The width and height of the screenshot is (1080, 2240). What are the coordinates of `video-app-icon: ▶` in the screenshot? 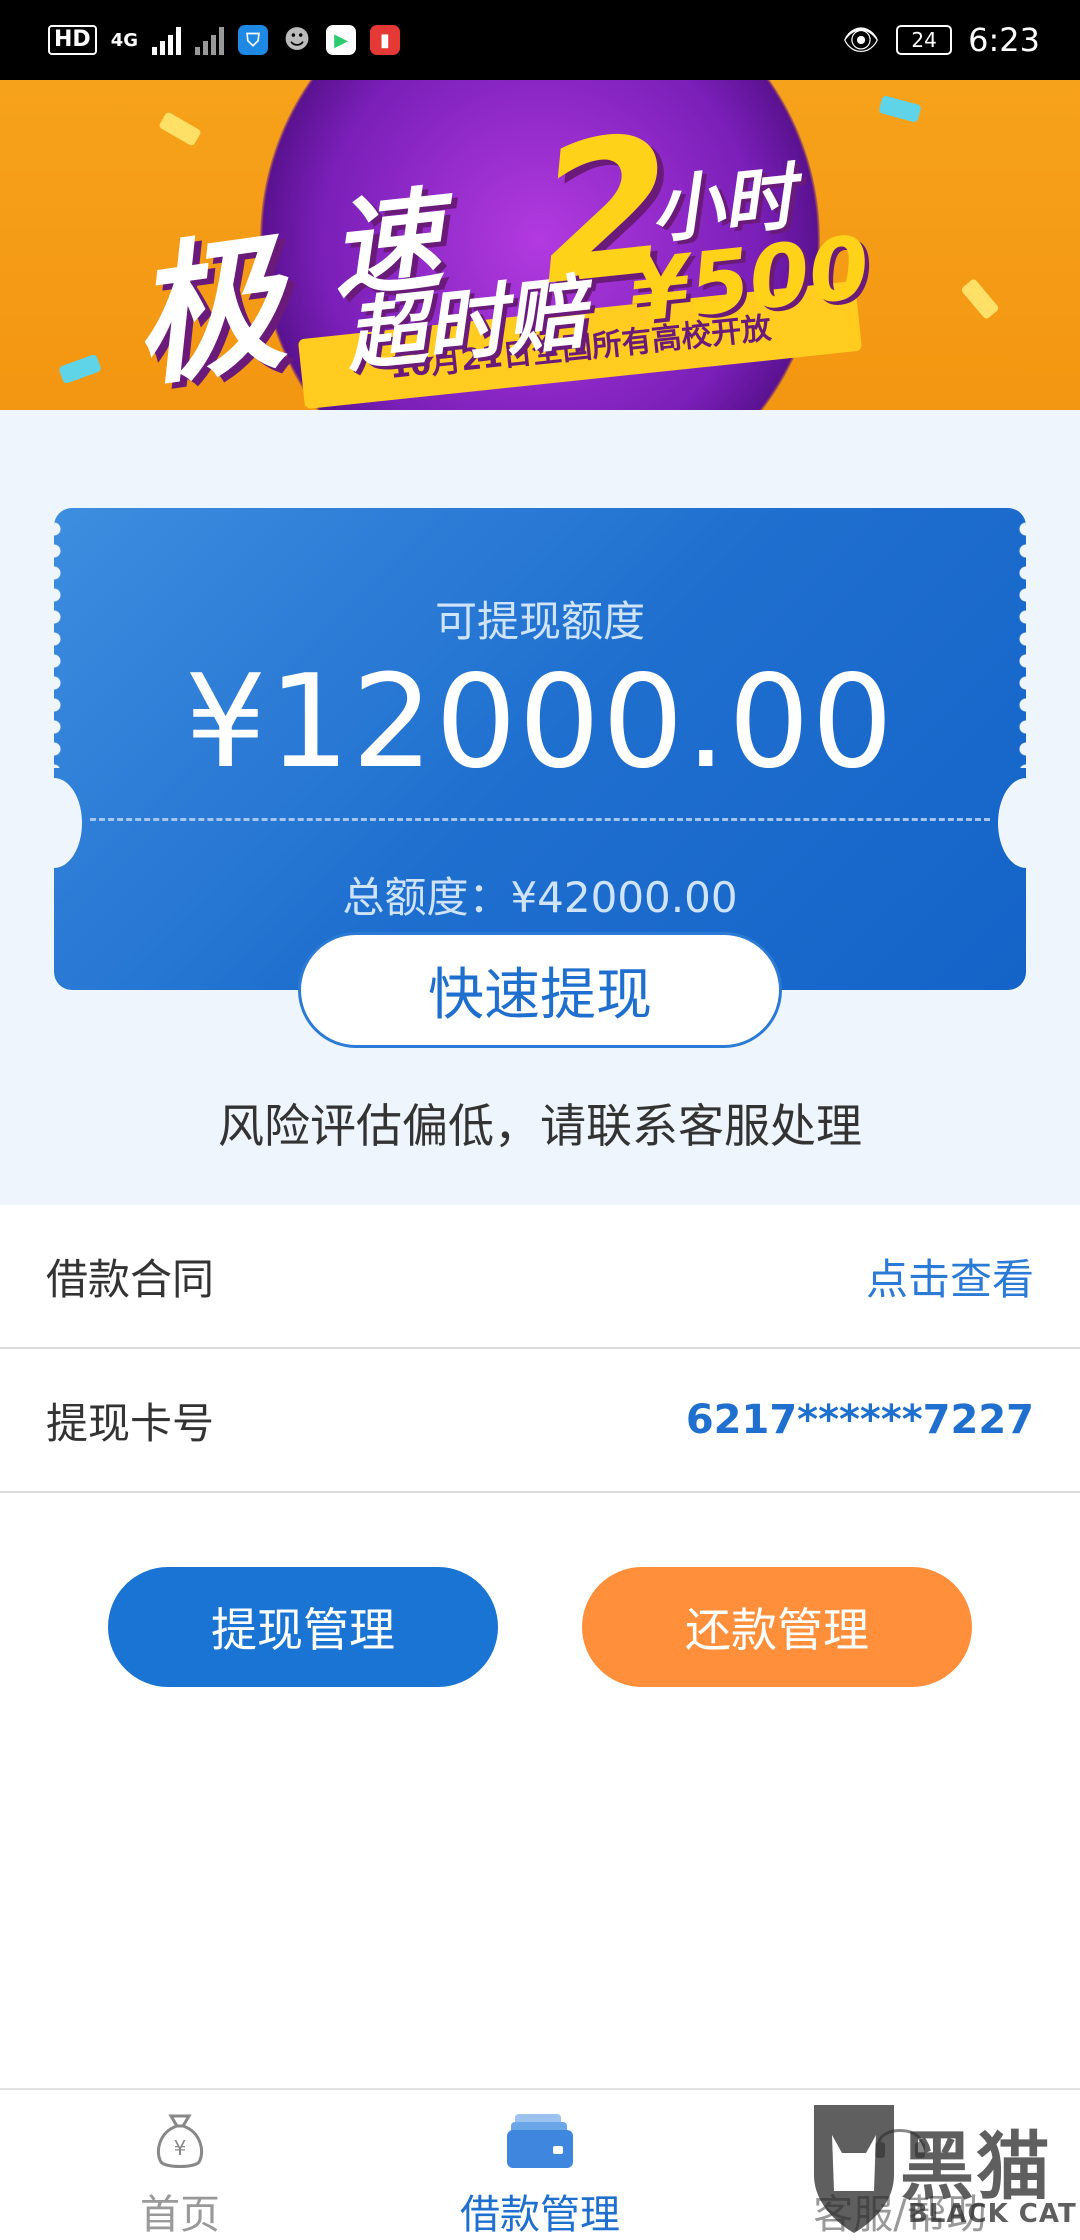 It's located at (341, 40).